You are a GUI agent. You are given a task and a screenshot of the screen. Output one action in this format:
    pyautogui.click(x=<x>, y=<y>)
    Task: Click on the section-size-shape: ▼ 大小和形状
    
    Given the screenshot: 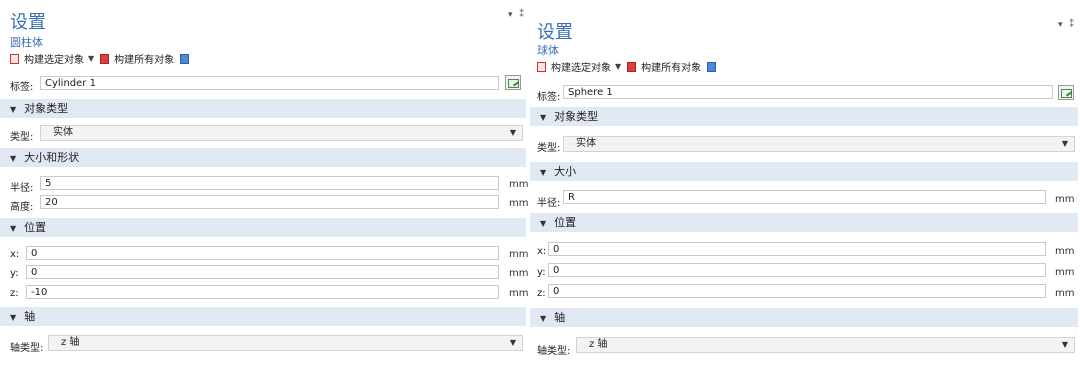 What is the action you would take?
    pyautogui.click(x=263, y=157)
    